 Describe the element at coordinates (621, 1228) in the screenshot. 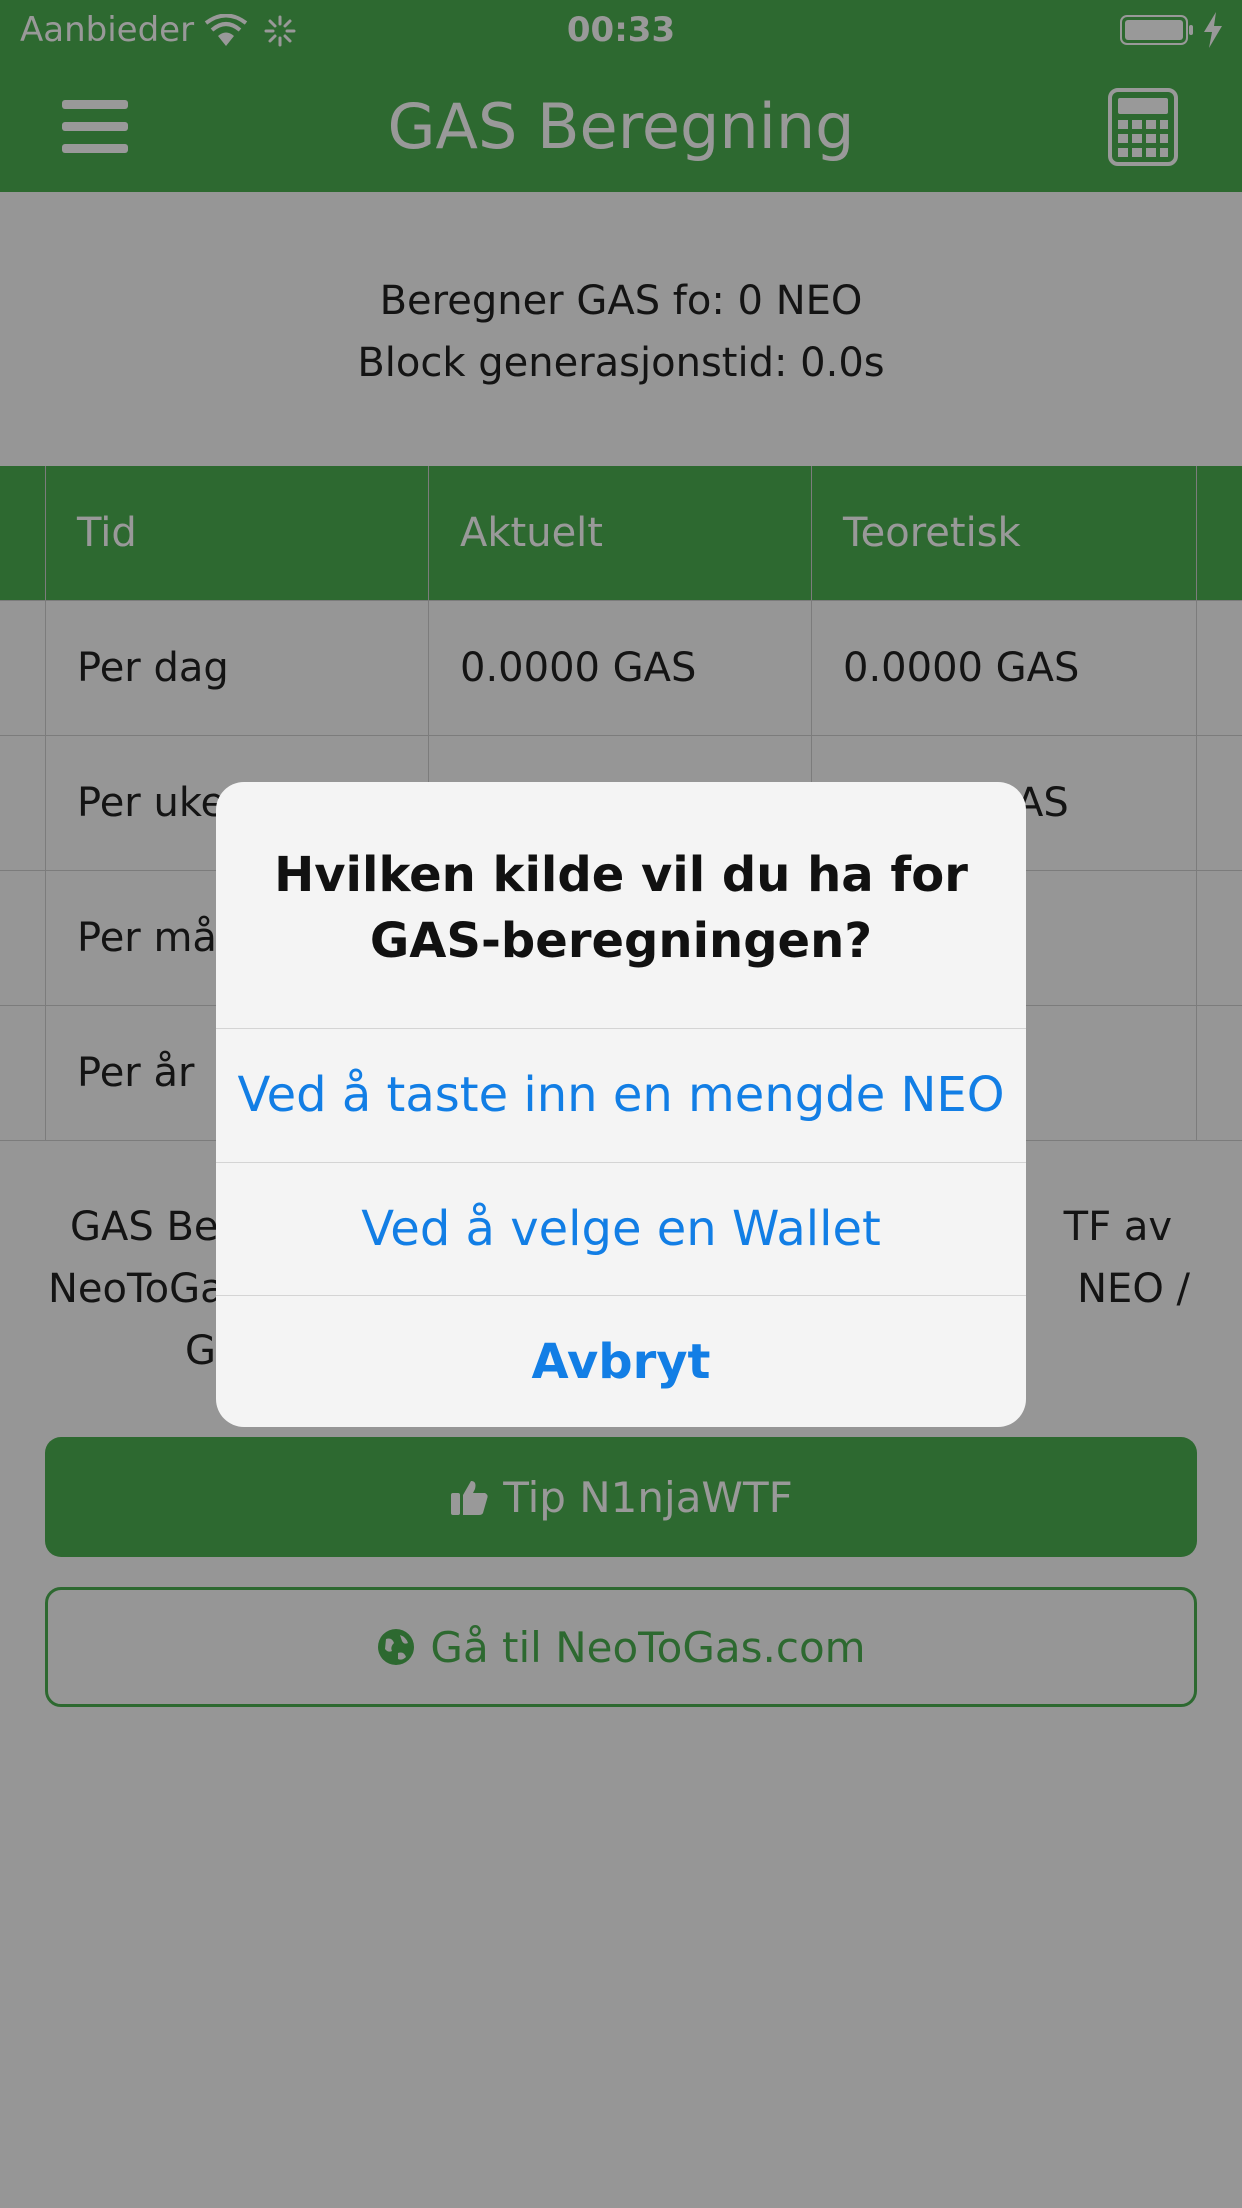

I see `choose-wallet-button: Ved å velge en Wallet` at that location.